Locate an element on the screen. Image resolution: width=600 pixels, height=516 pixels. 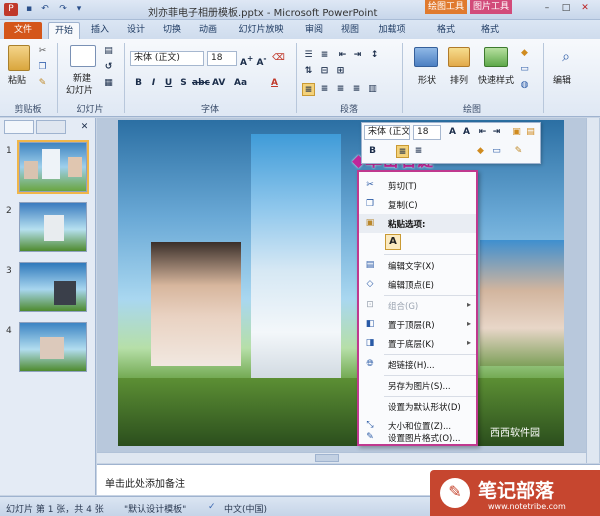
reset-icon: ↺ is located at coordinates (108, 67).